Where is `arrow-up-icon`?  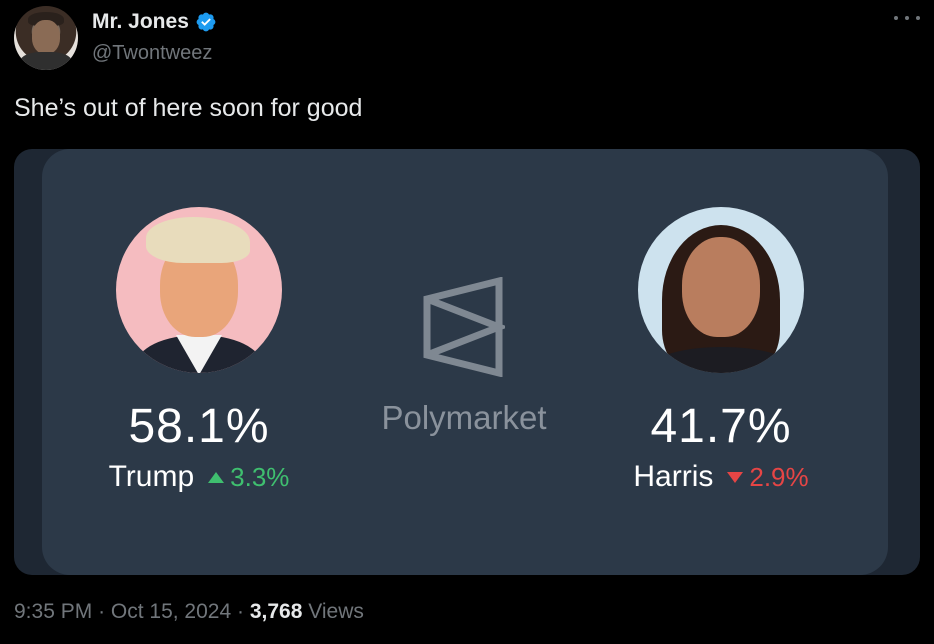
arrow-up-icon is located at coordinates (216, 477).